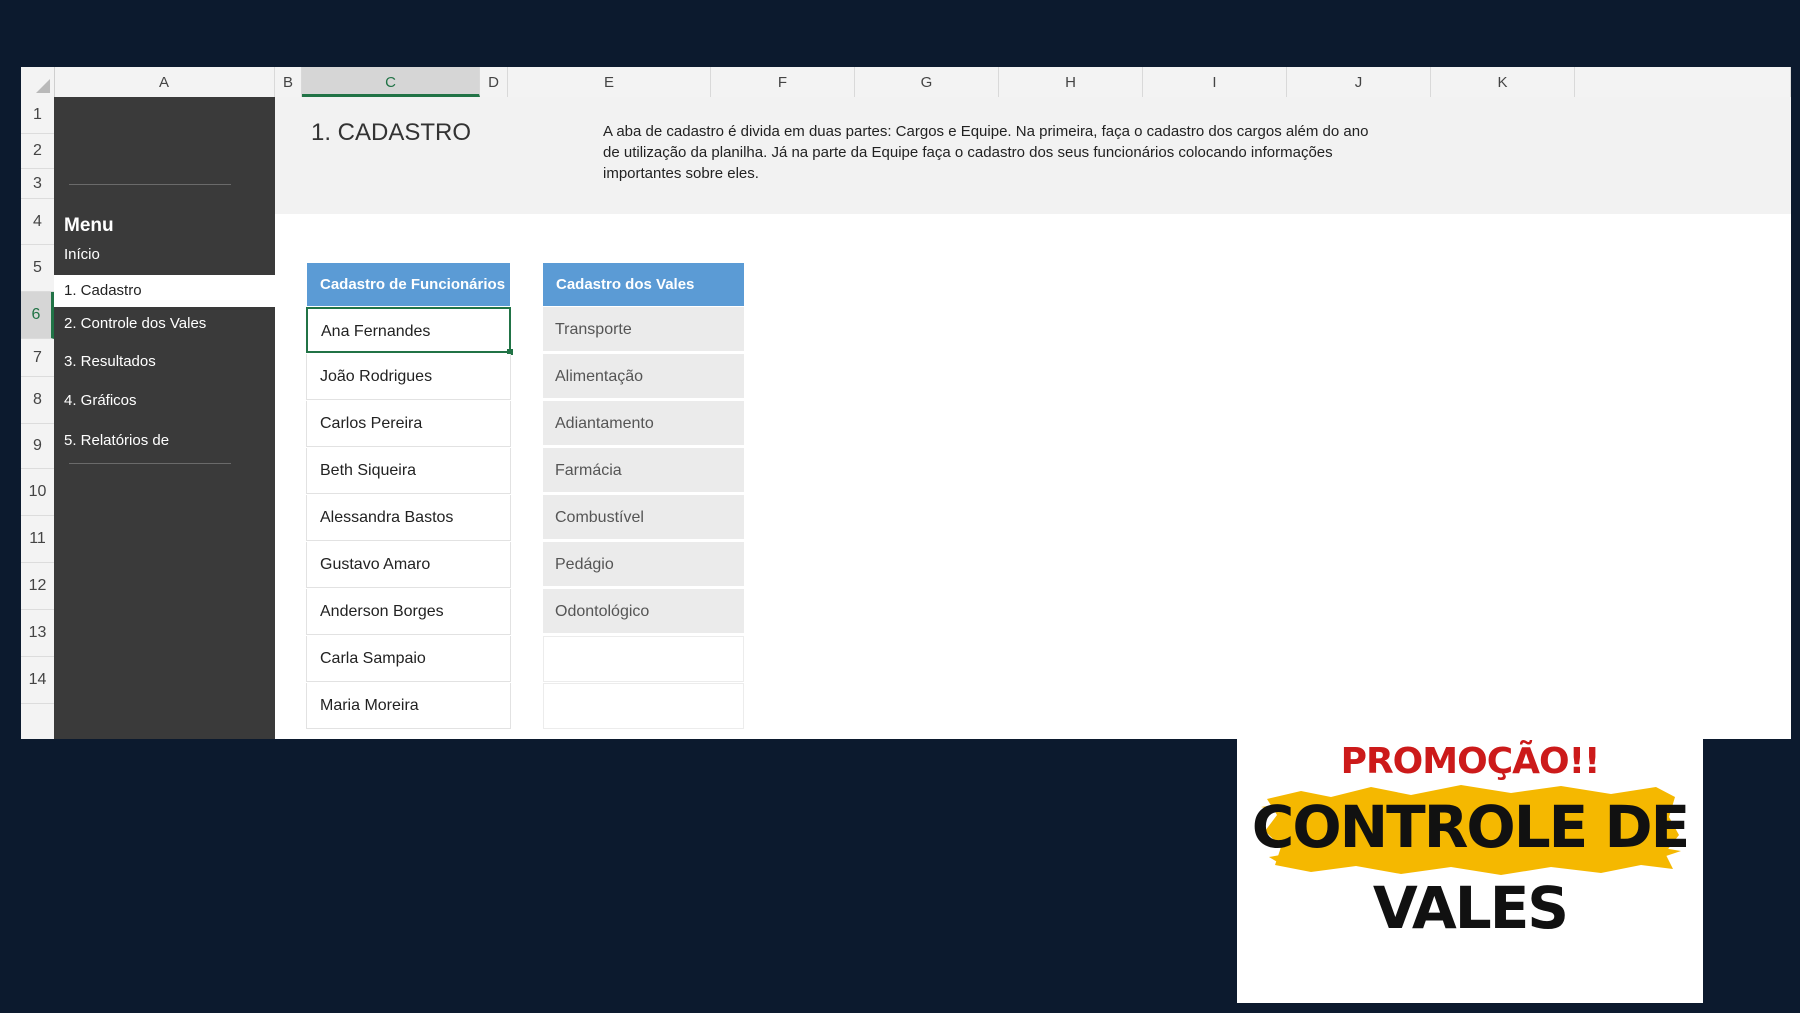 Image resolution: width=1800 pixels, height=1013 pixels. Describe the element at coordinates (37, 633) in the screenshot. I see `row-header-13: 13` at that location.